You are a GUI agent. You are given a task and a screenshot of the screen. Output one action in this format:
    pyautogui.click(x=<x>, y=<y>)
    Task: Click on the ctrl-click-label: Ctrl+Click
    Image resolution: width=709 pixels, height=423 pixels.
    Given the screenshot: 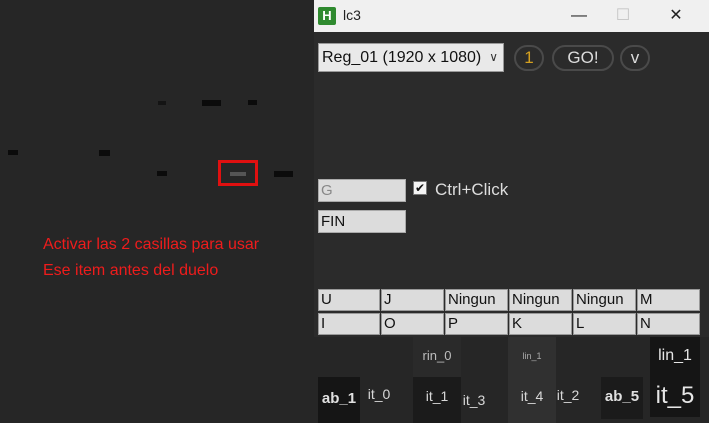 What is the action you would take?
    pyautogui.click(x=472, y=189)
    